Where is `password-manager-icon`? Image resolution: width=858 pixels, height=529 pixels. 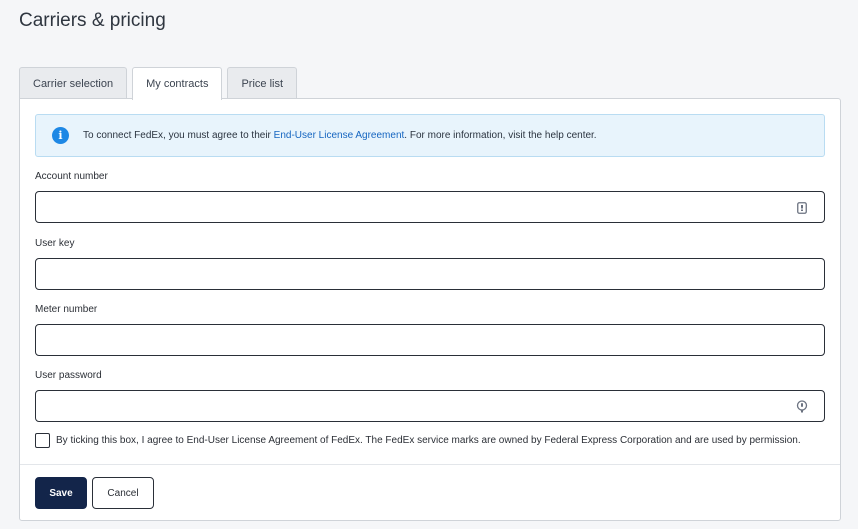 password-manager-icon is located at coordinates (802, 207).